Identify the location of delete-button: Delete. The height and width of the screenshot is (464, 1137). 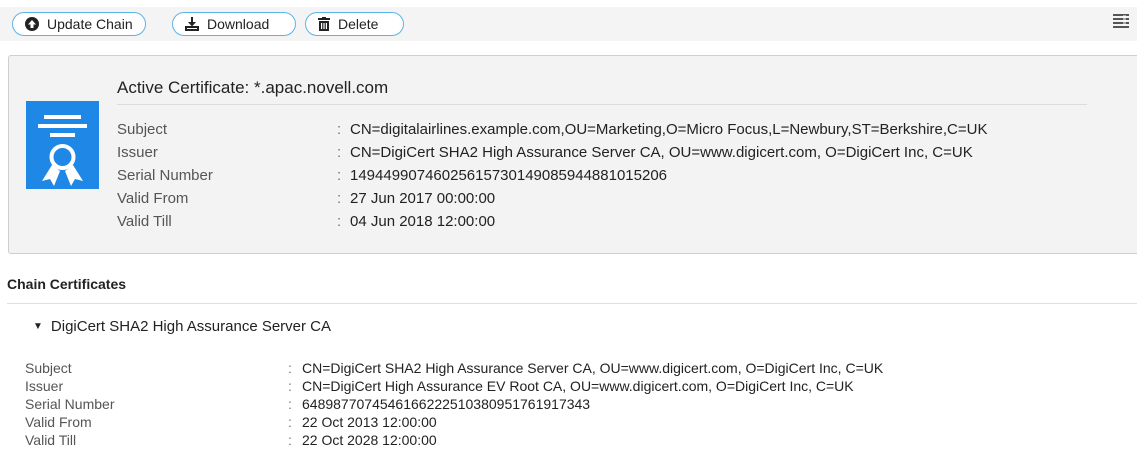
(354, 24).